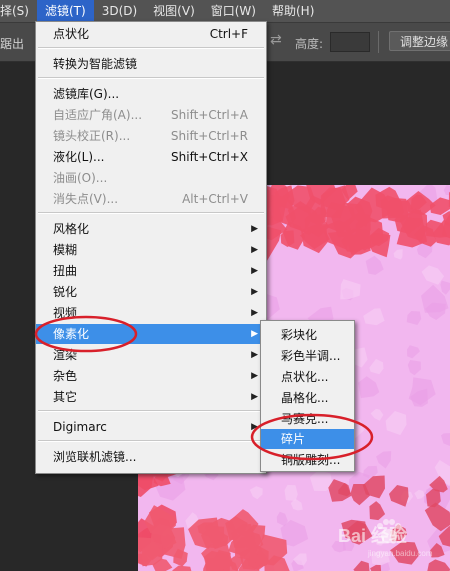 This screenshot has width=450, height=571. I want to click on watermark-text: Bai 经验, so click(373, 535).